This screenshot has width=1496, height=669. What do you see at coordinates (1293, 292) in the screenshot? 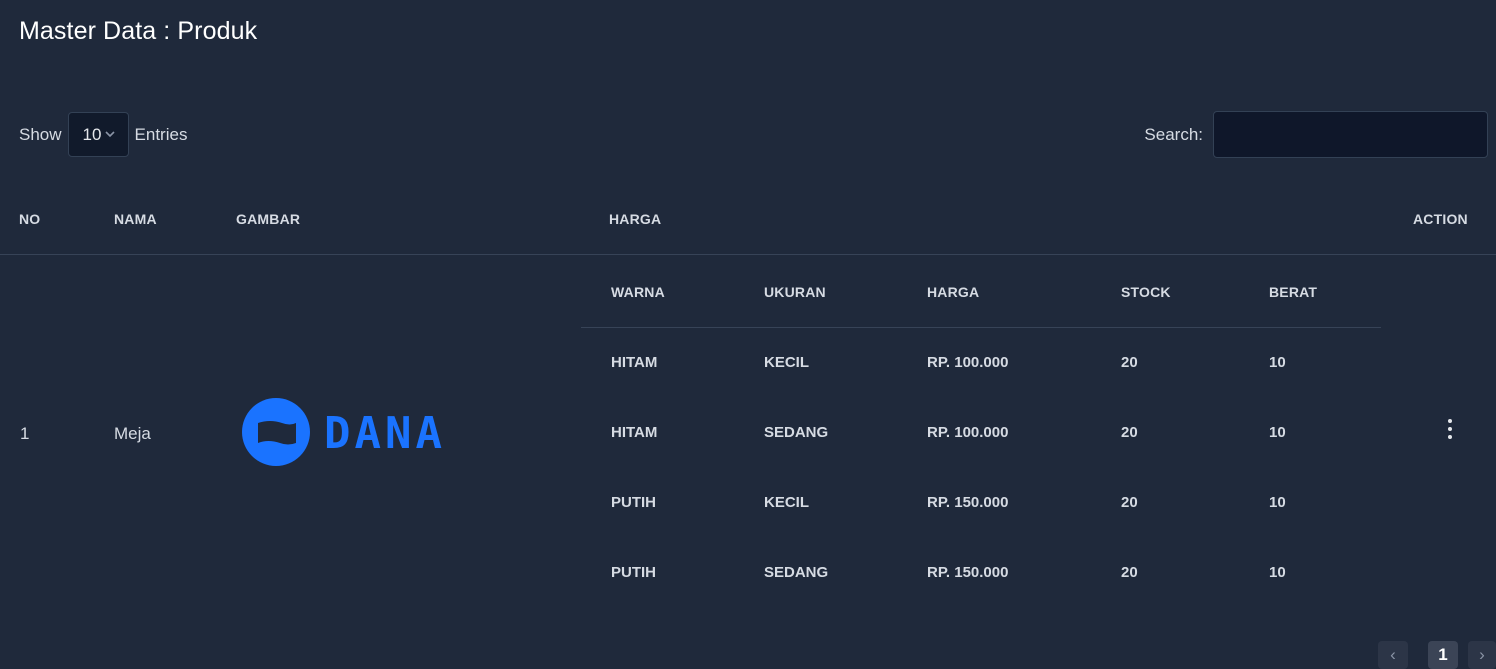
I see `subheader-berat: BERAT` at bounding box center [1293, 292].